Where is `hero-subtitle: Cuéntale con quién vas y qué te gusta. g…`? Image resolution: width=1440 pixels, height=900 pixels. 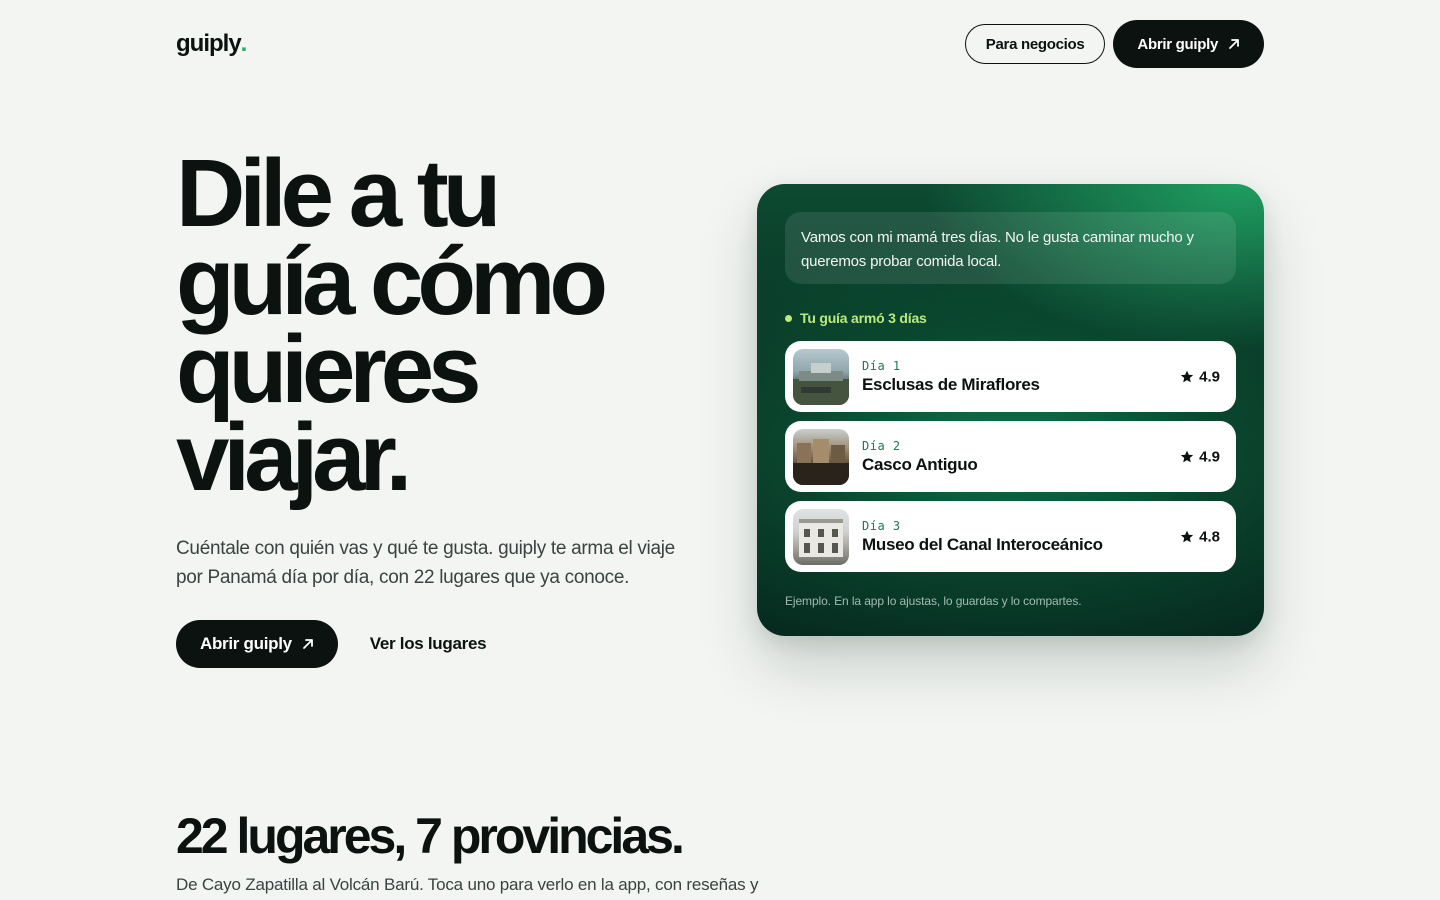 hero-subtitle: Cuéntale con quién vas y qué te gusta. g… is located at coordinates (425, 563).